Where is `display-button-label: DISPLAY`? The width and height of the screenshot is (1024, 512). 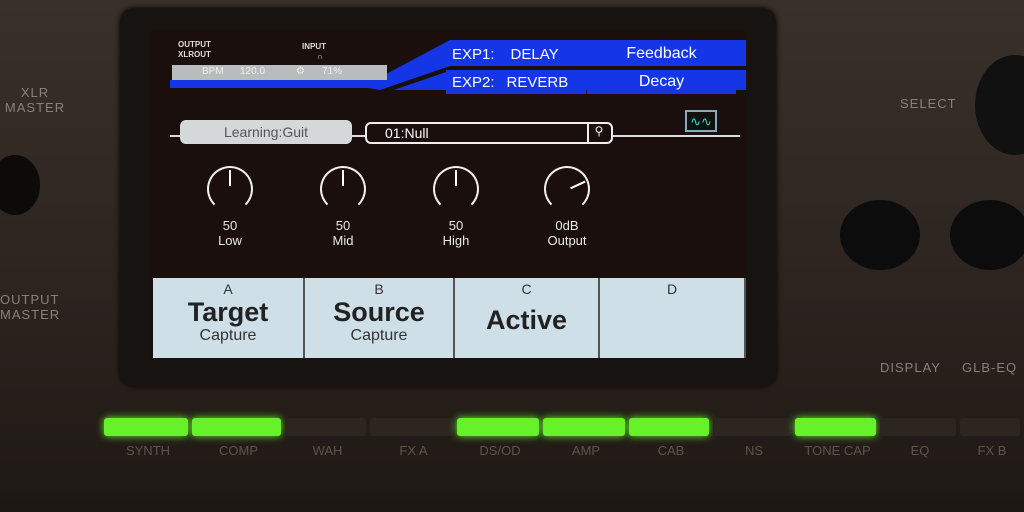
display-button-label: DISPLAY is located at coordinates (910, 367).